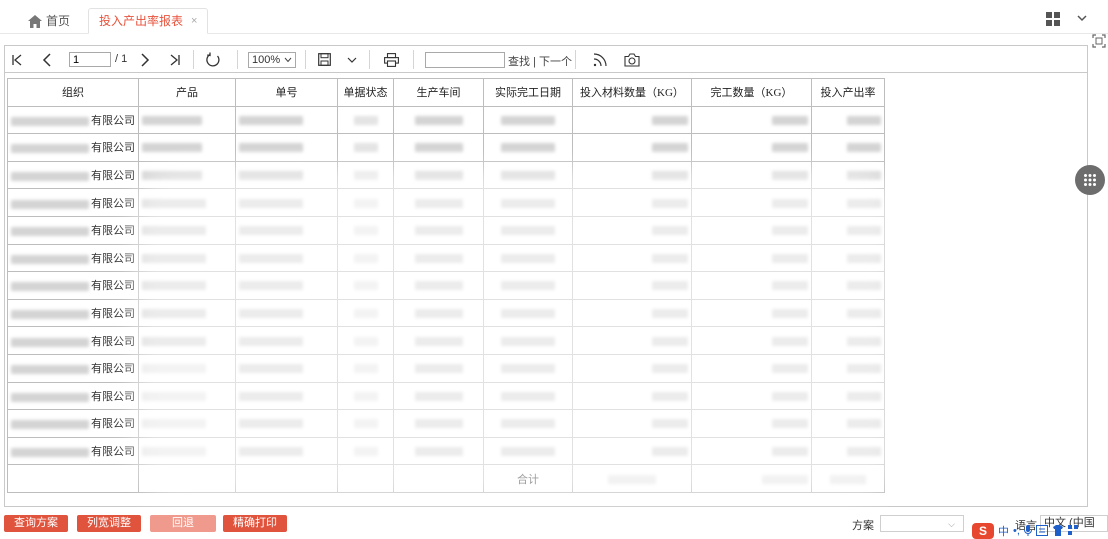  Describe the element at coordinates (438, 92) in the screenshot. I see `col-header-workshop: 生产车间` at that location.